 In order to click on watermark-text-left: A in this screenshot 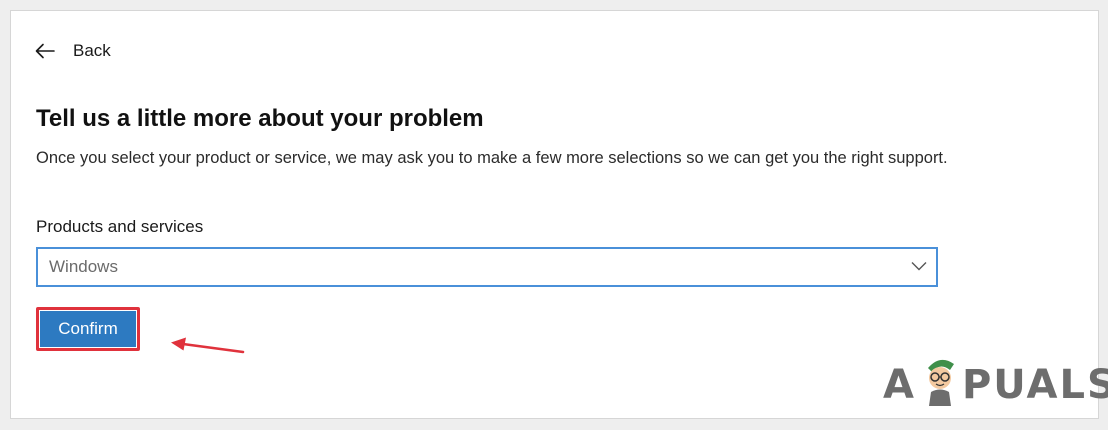, I will do `click(899, 385)`.